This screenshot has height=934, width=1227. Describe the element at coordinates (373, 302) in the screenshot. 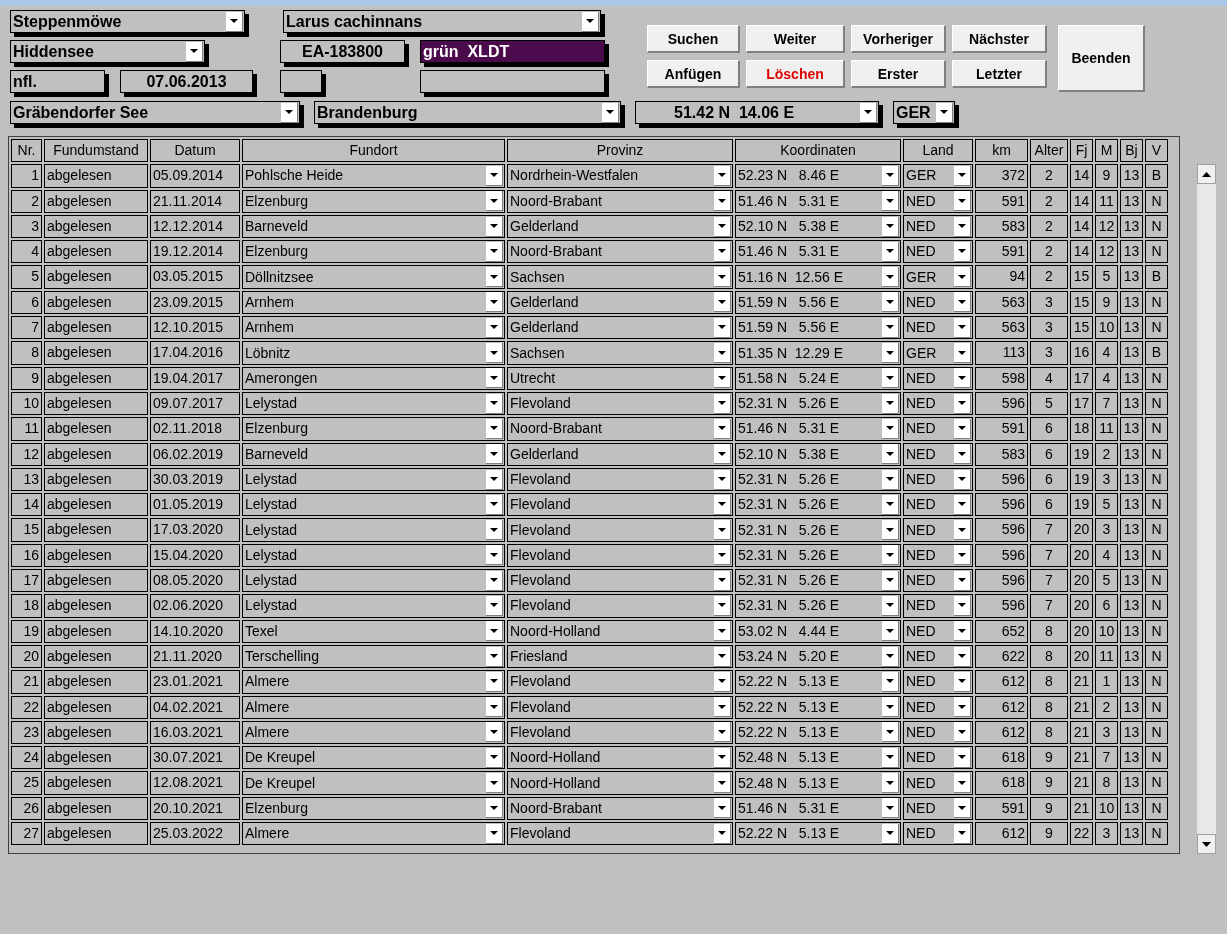

I see `table-combo-cell: Arnhem` at that location.